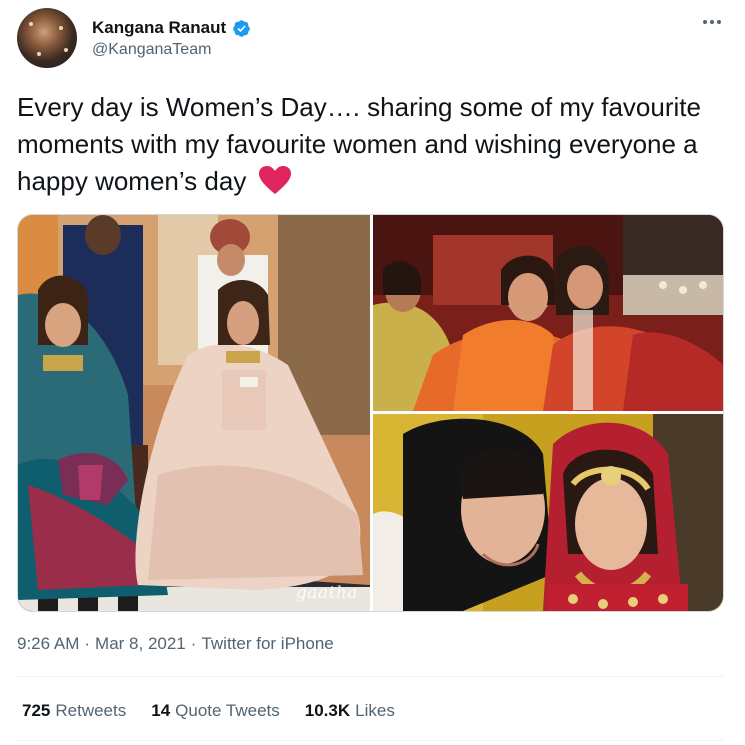 Image resolution: width=745 pixels, height=745 pixels. Describe the element at coordinates (161, 710) in the screenshot. I see `quote-tweets-count: 14` at that location.